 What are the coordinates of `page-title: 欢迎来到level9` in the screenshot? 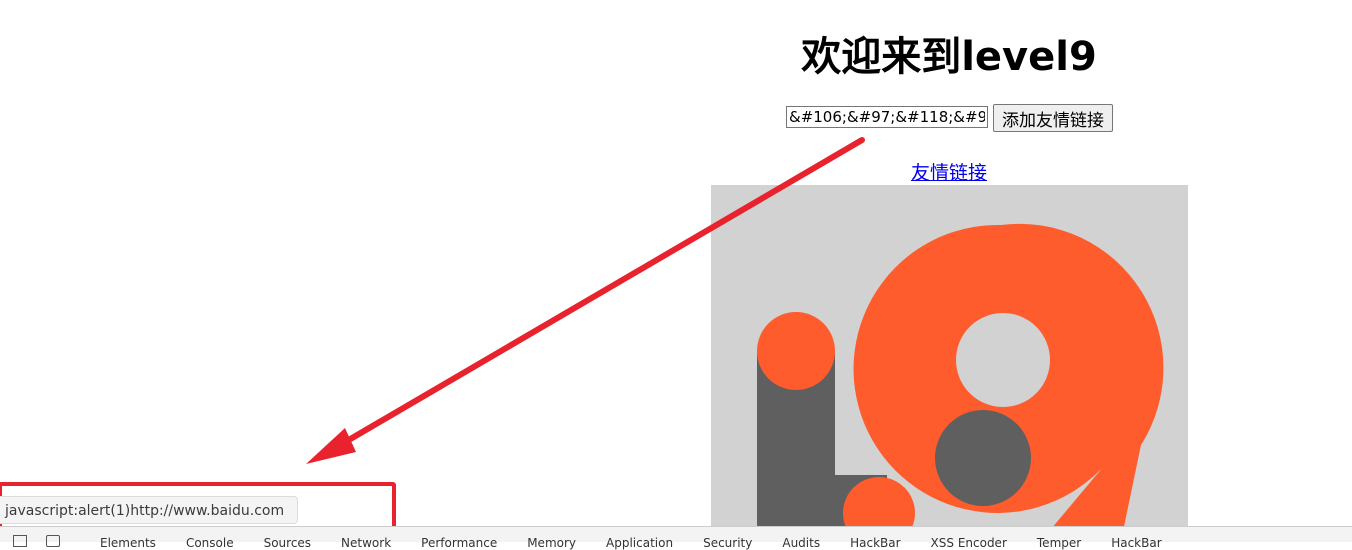 It's located at (949, 57).